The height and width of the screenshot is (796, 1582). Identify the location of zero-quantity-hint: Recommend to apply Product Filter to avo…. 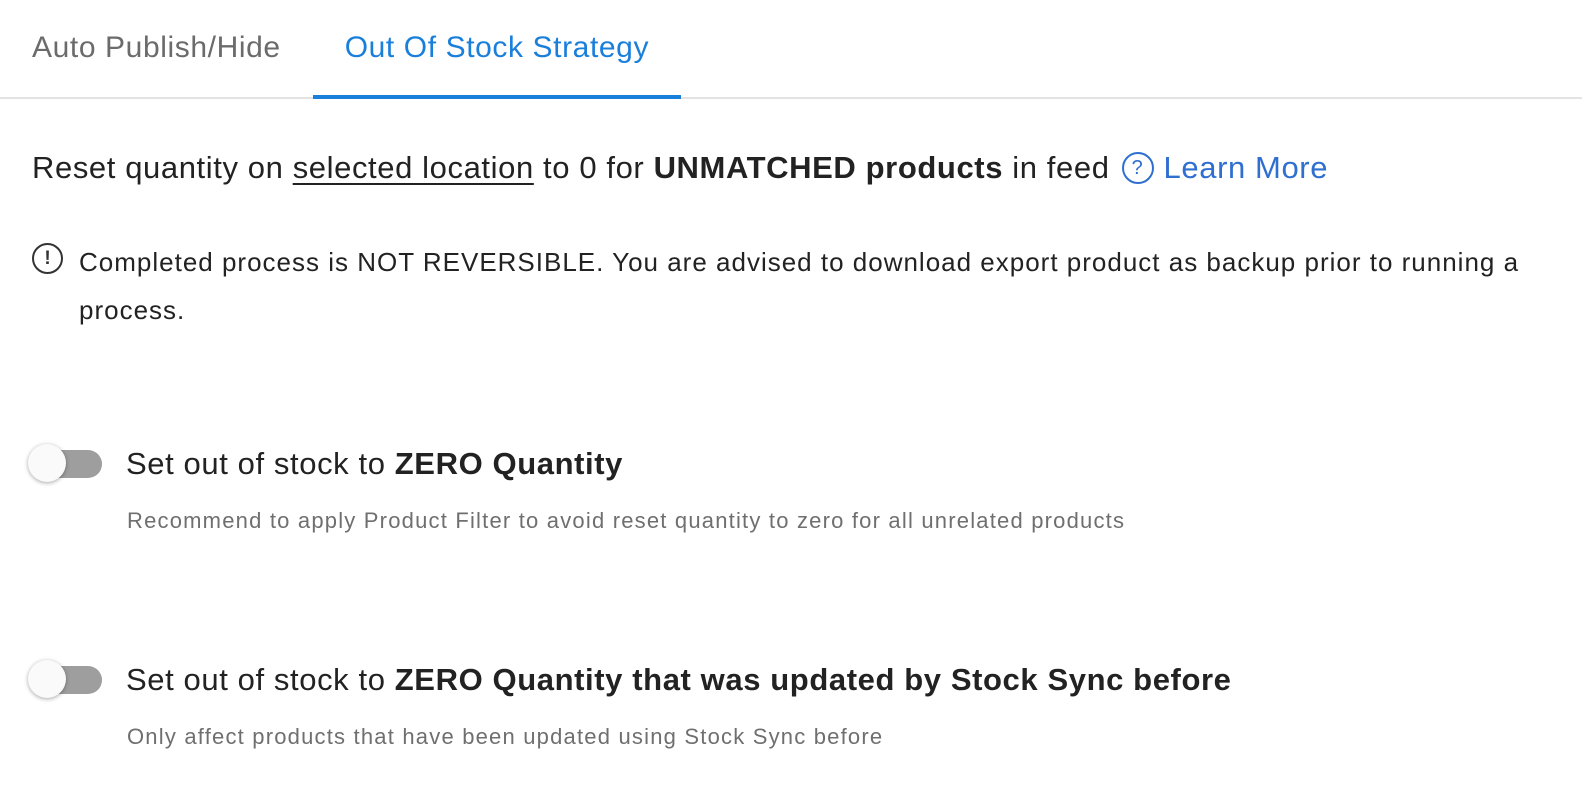
(626, 520).